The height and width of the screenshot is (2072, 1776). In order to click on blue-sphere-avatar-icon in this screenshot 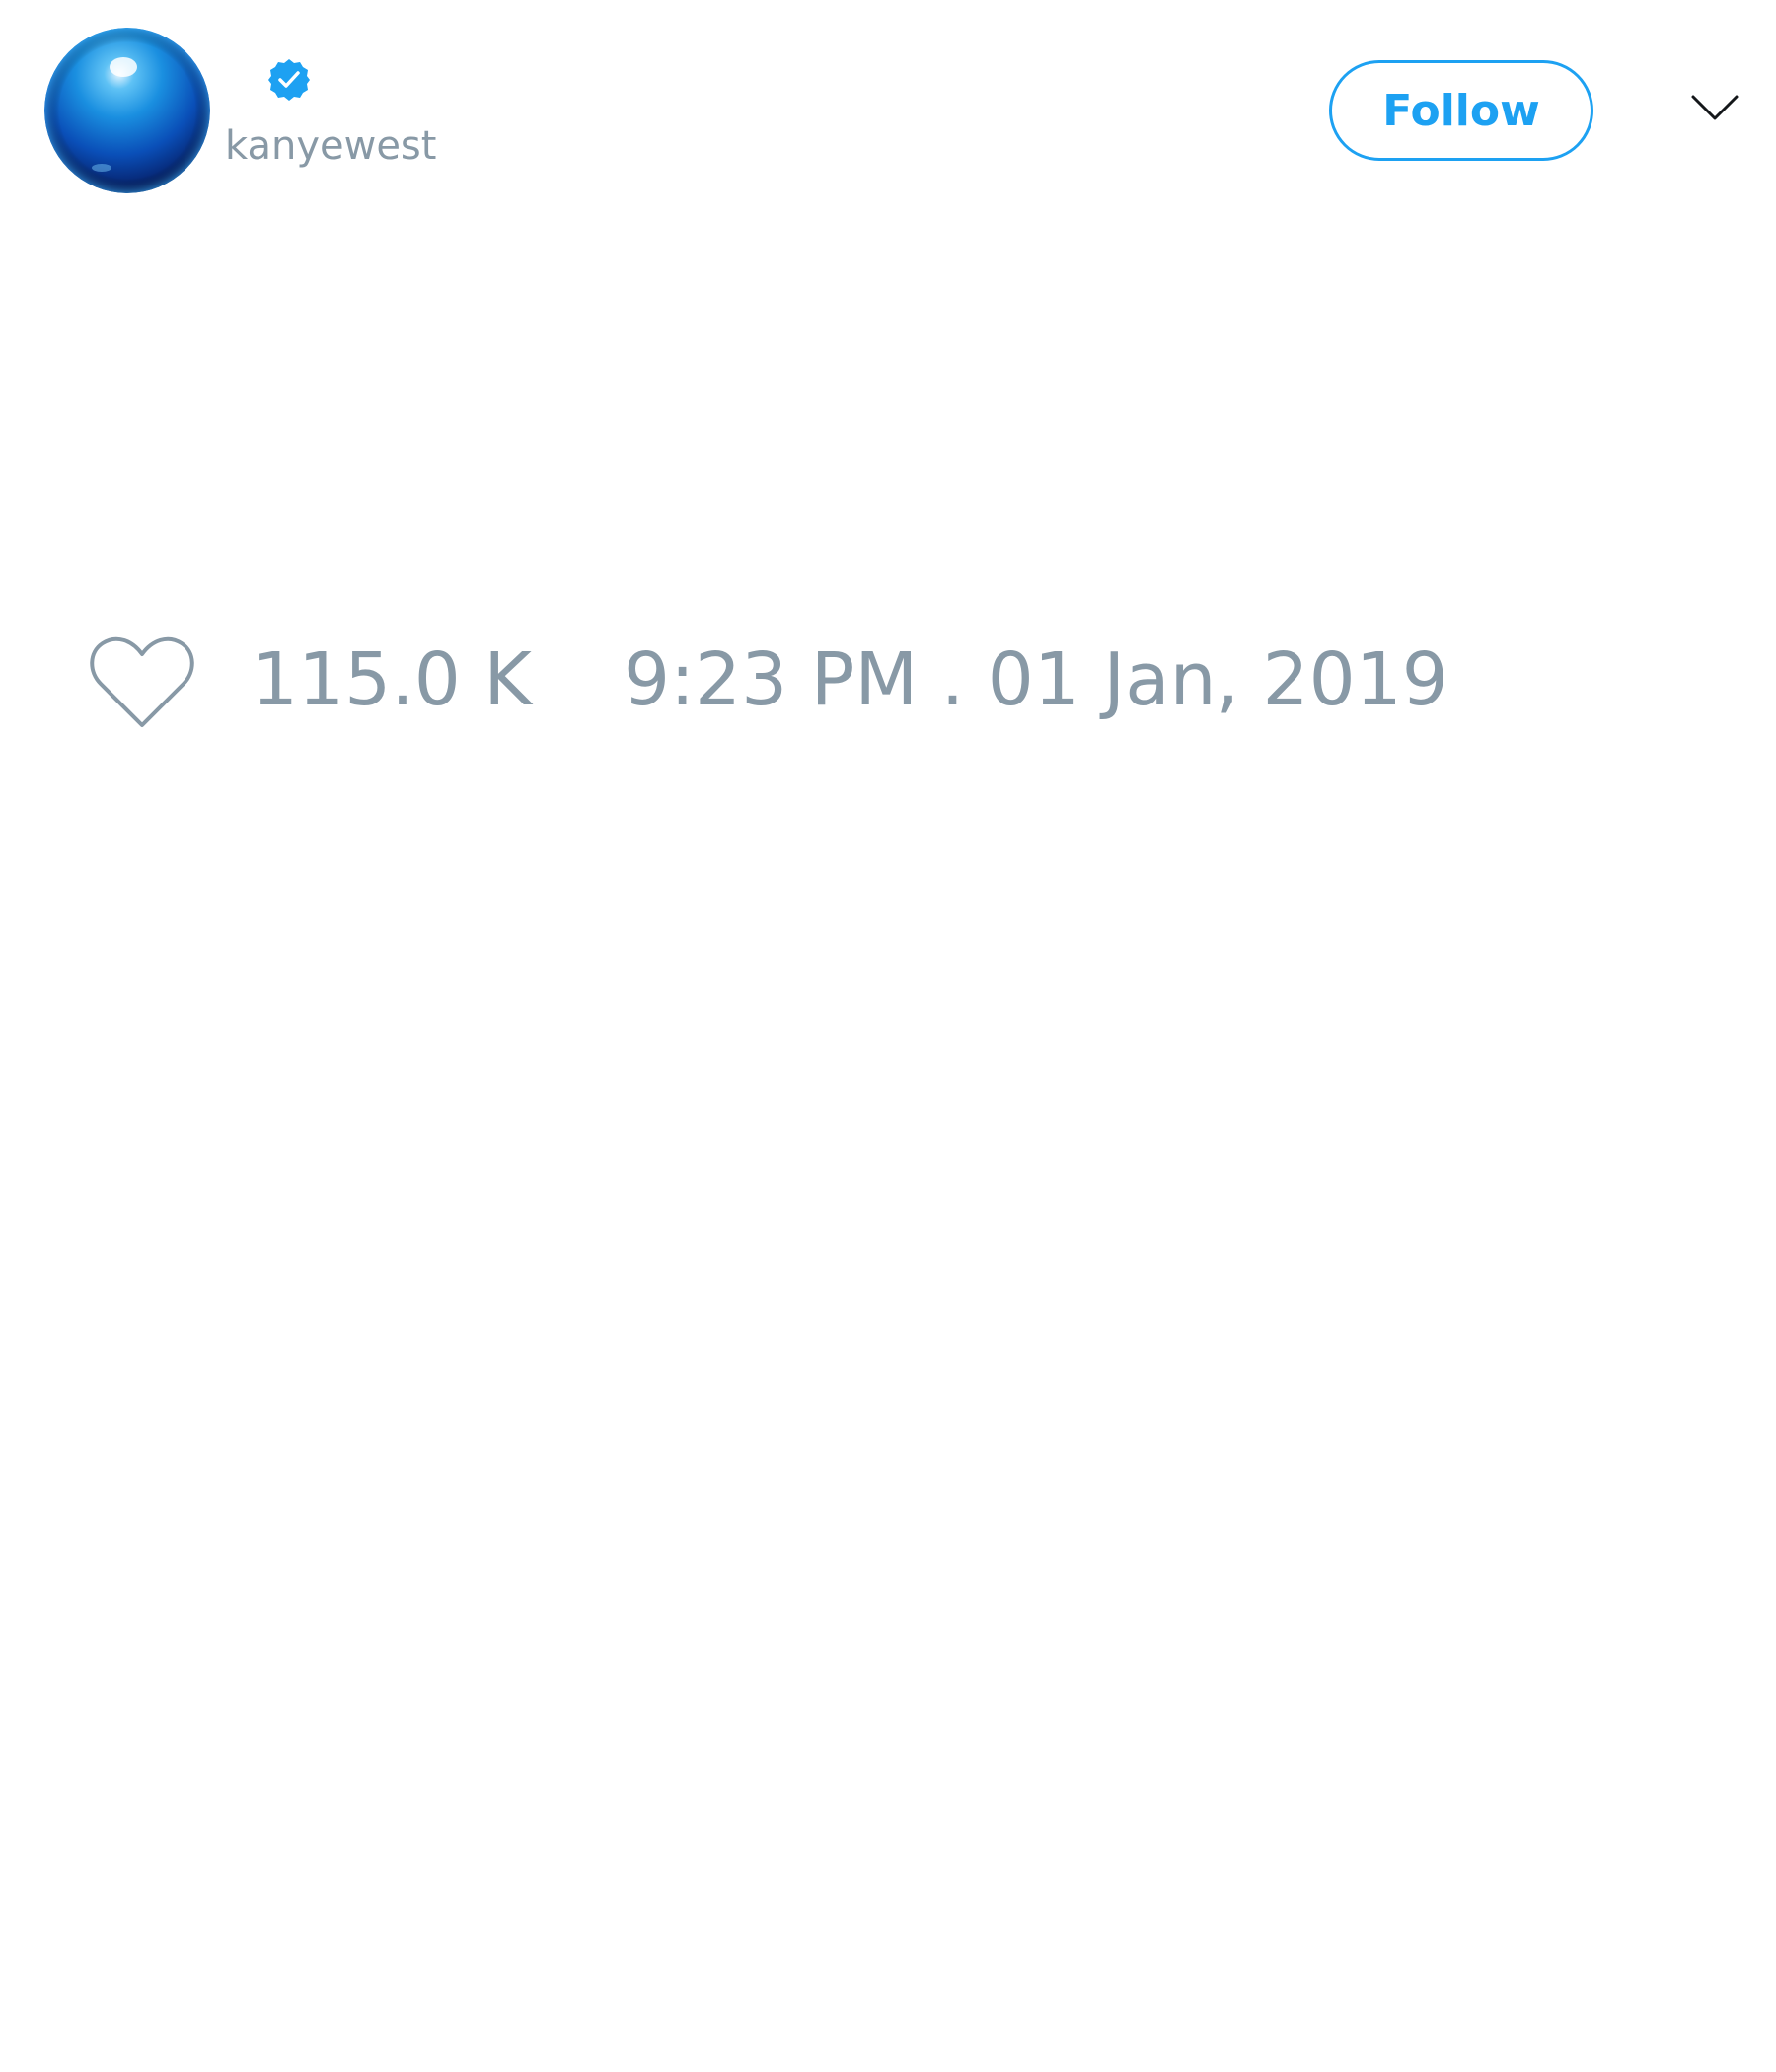, I will do `click(127, 111)`.